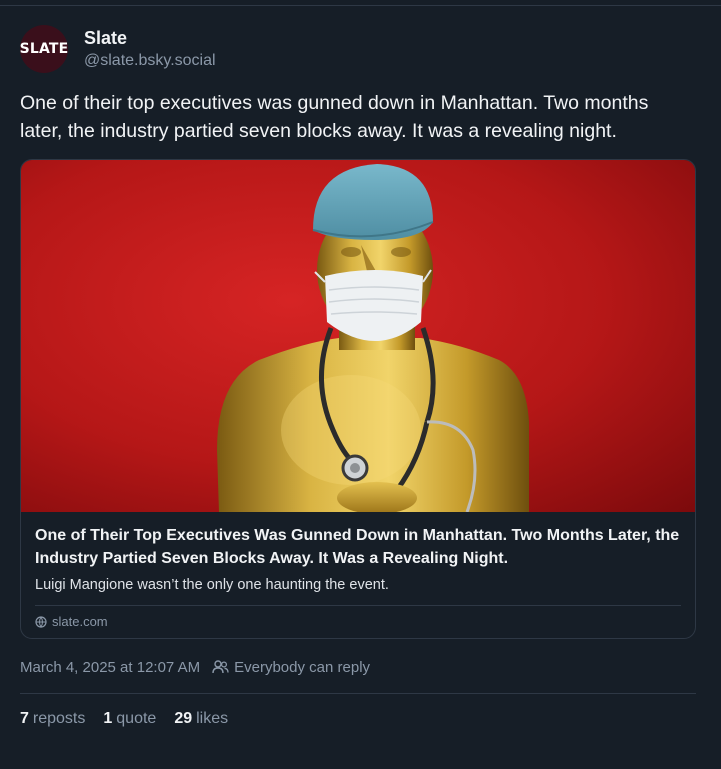 The width and height of the screenshot is (721, 769). I want to click on author-names: Slate @slate.bsky.social, so click(150, 49).